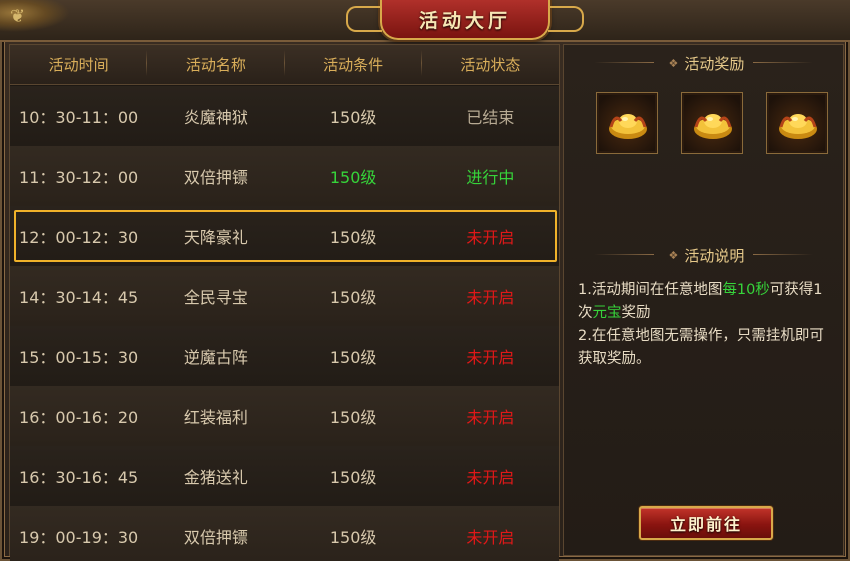  I want to click on activity-time: 15：00-15：30, so click(79, 357).